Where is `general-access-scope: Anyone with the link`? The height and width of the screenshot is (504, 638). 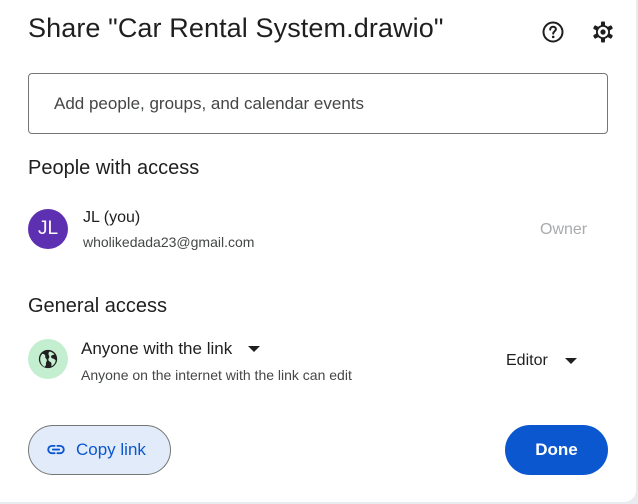 general-access-scope: Anyone with the link is located at coordinates (157, 348).